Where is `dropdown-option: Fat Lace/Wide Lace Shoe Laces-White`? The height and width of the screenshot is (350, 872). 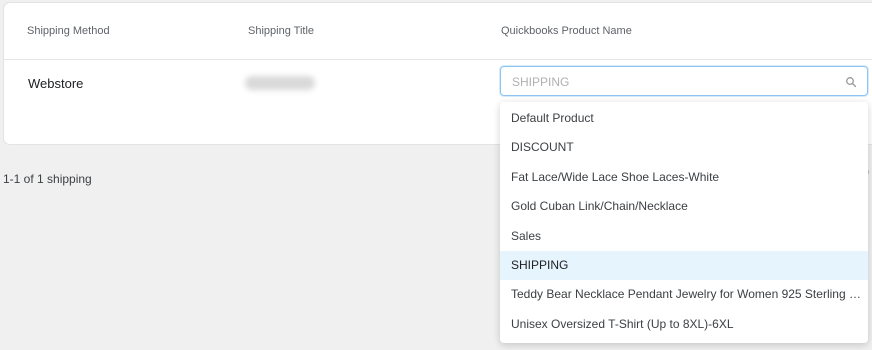
dropdown-option: Fat Lace/Wide Lace Shoe Laces-White is located at coordinates (684, 177).